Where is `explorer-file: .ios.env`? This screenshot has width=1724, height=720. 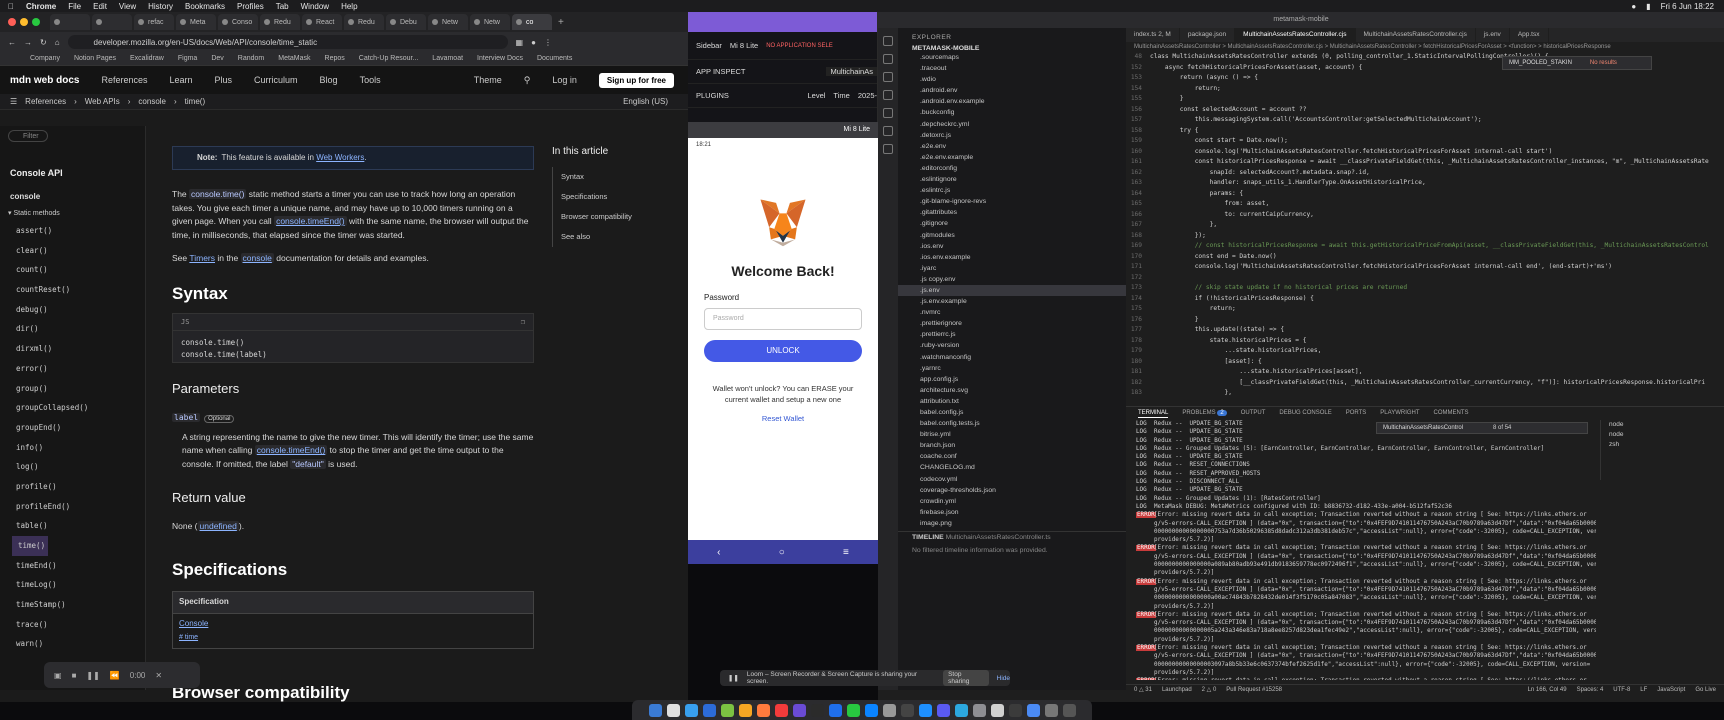
explorer-file: .ios.env is located at coordinates (1012, 246).